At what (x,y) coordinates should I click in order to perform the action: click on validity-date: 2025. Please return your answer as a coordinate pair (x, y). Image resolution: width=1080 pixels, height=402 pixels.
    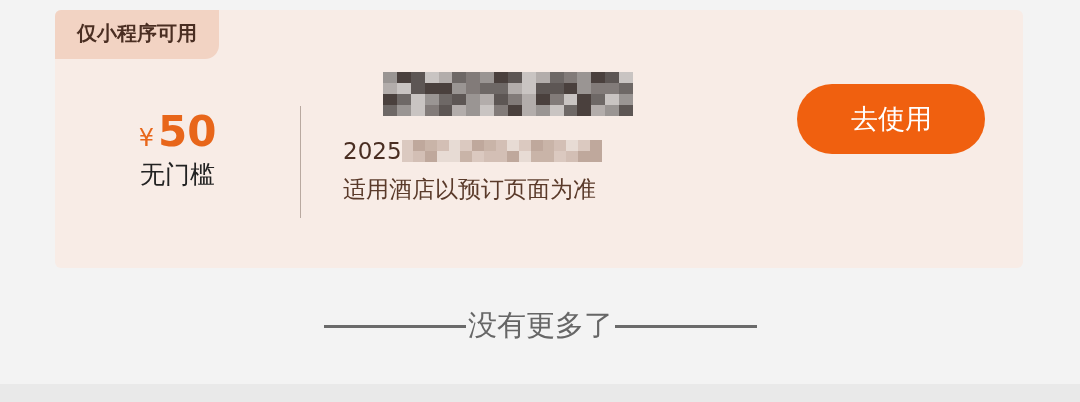
    Looking at the image, I should click on (372, 151).